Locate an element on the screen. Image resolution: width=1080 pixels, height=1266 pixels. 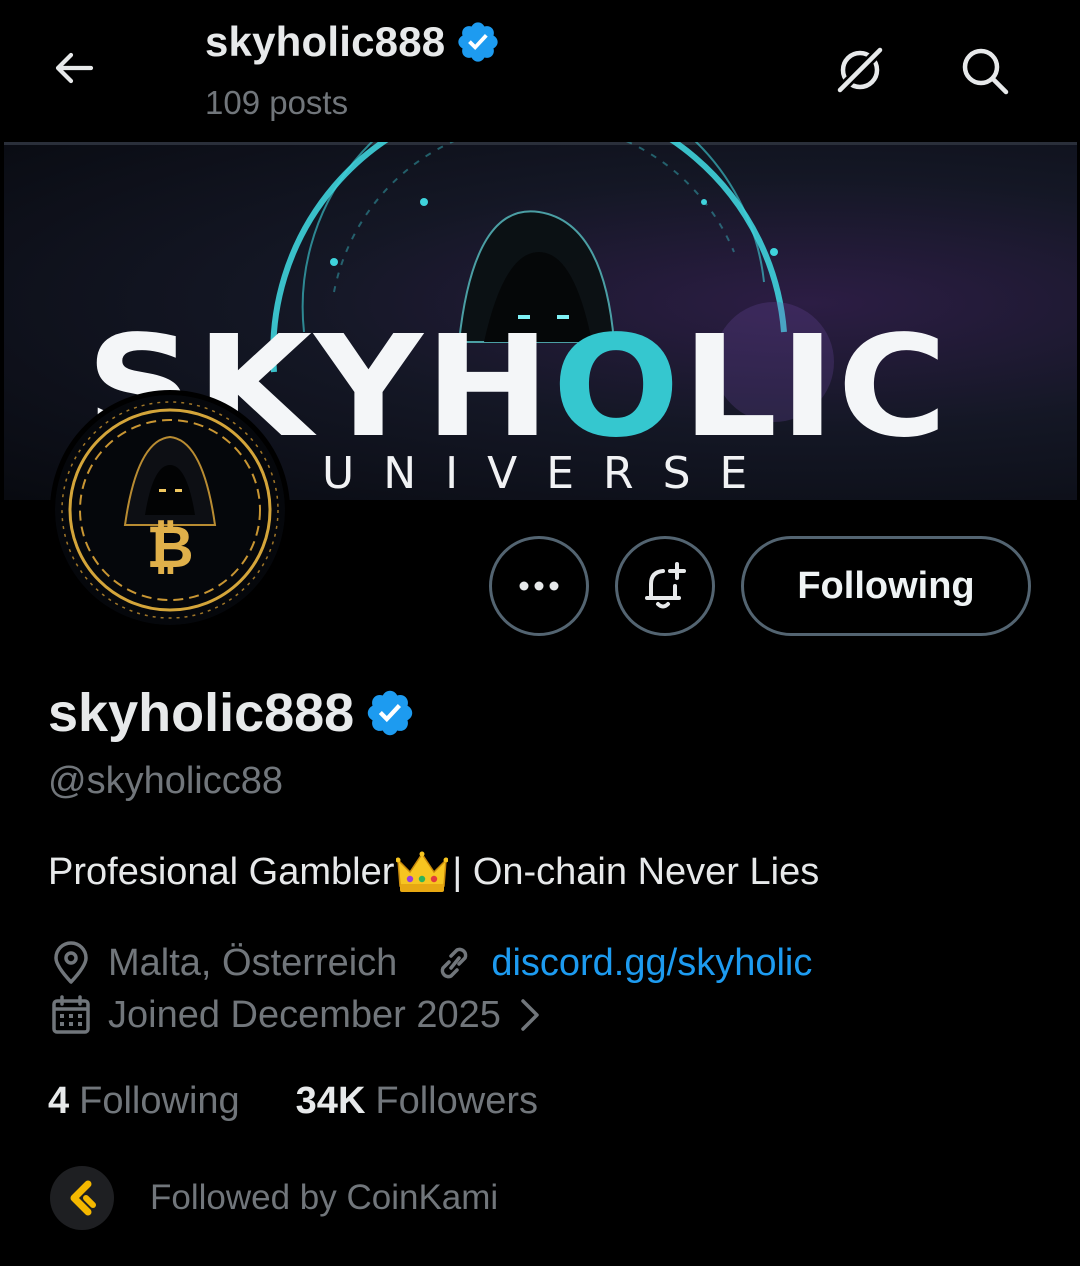
bio-text-start: Profesional Gambler is located at coordinates (221, 871).